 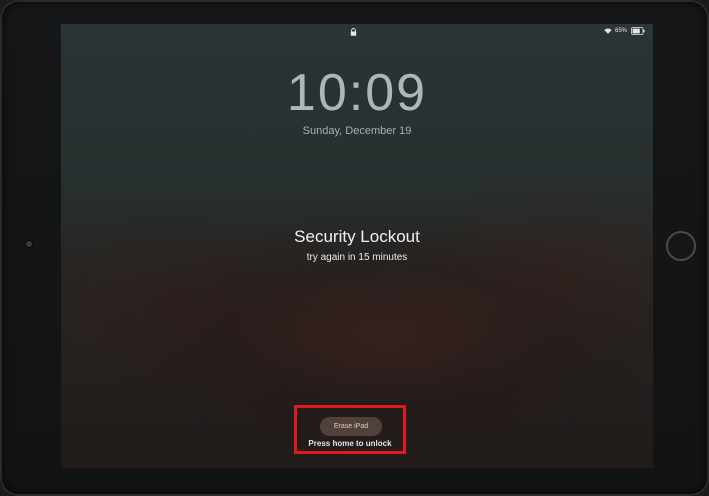 What do you see at coordinates (357, 93) in the screenshot?
I see `lock-screen-clock: 10:09` at bounding box center [357, 93].